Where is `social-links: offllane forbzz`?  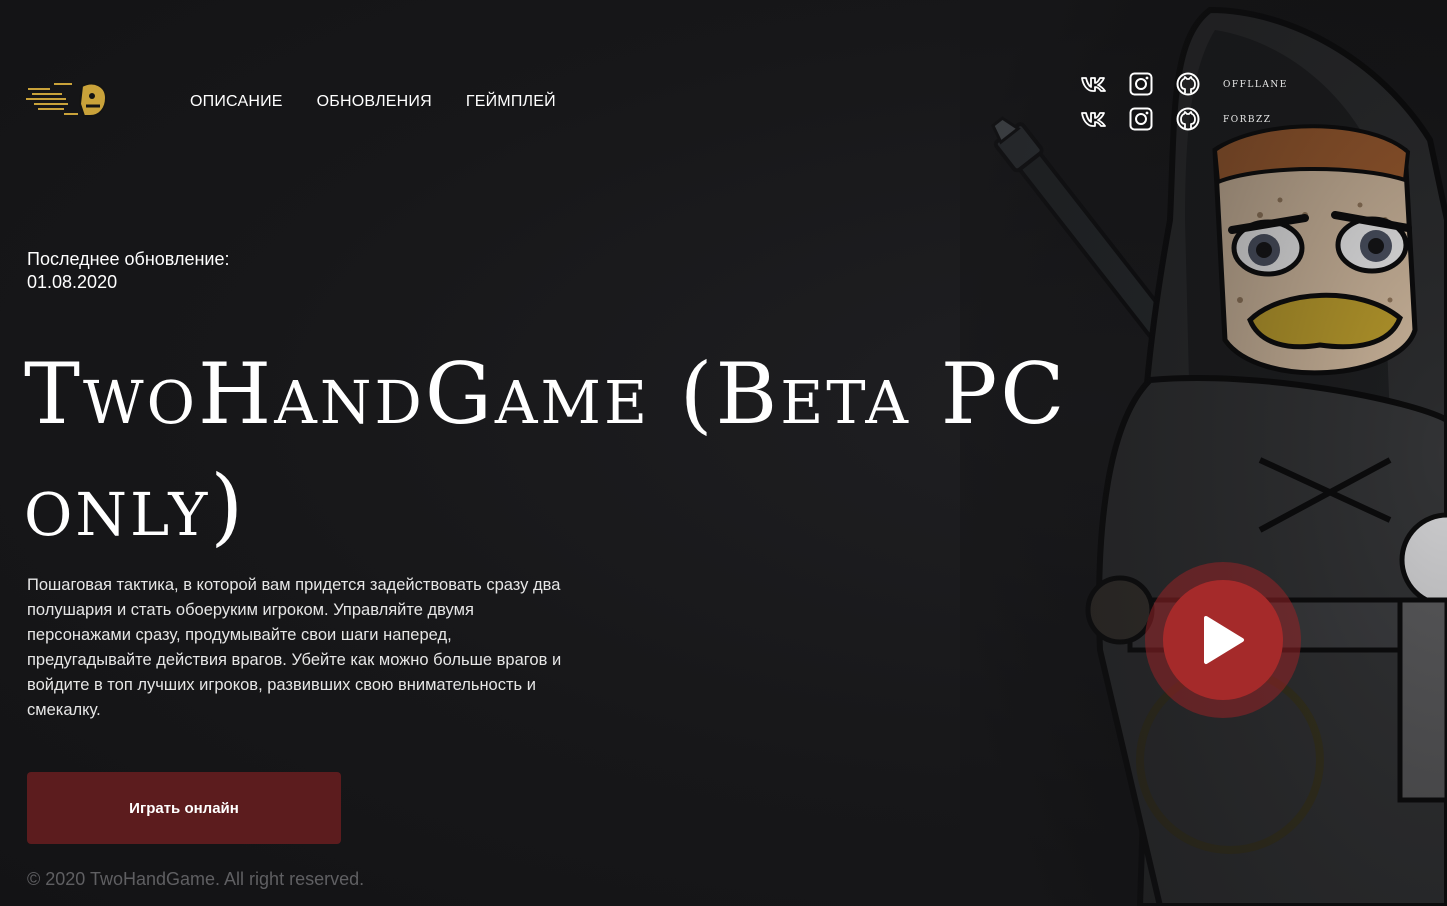 social-links: offllane forbzz is located at coordinates (1184, 101).